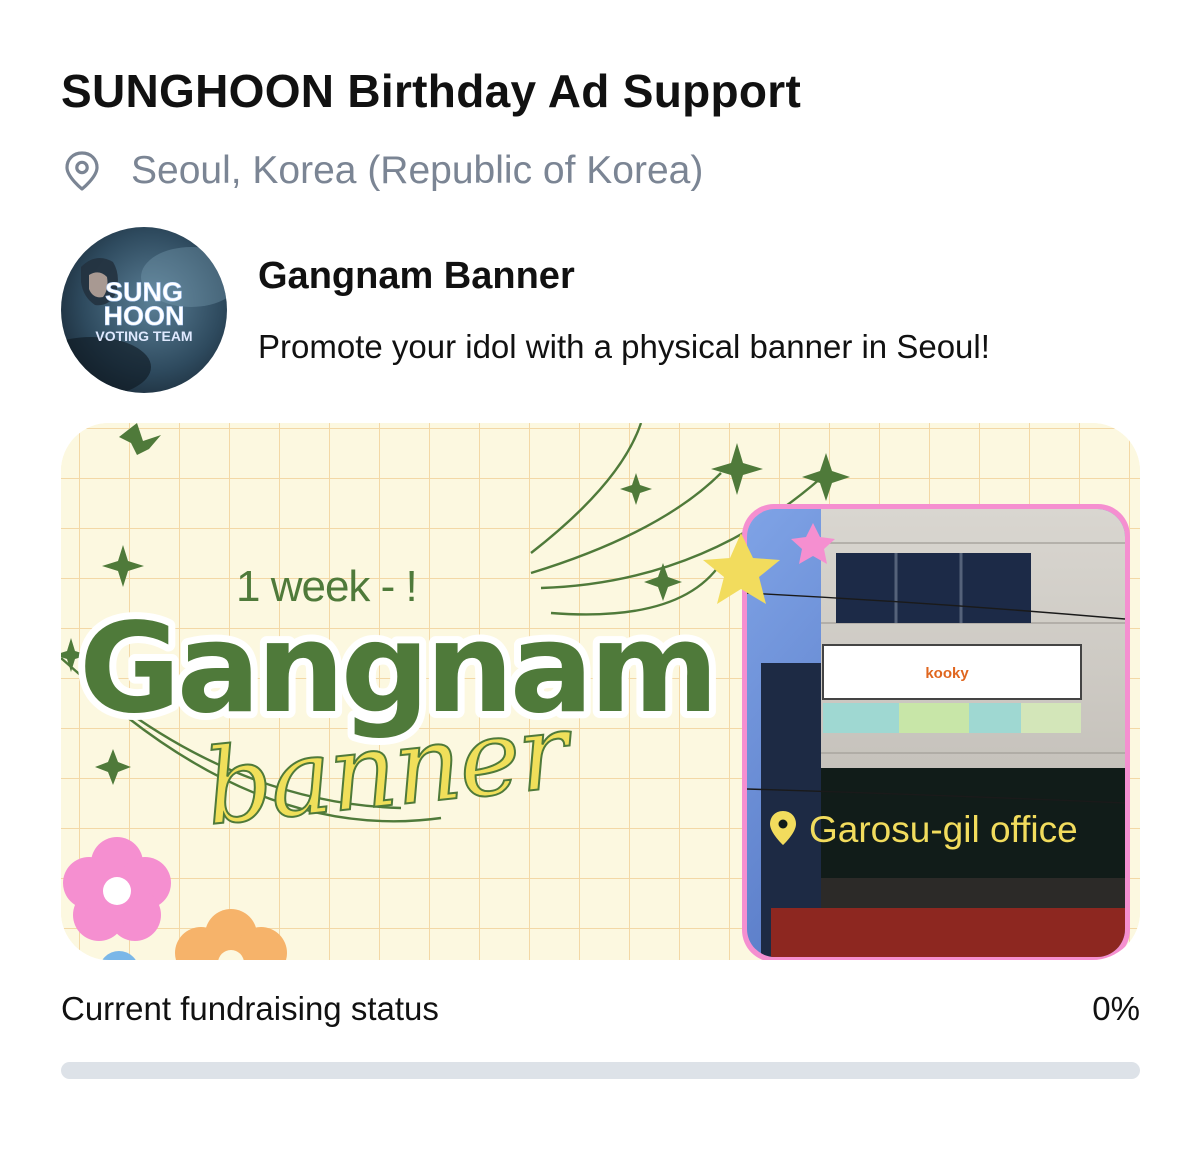 Image resolution: width=1200 pixels, height=1155 pixels. I want to click on sign-text: kooky, so click(947, 673).